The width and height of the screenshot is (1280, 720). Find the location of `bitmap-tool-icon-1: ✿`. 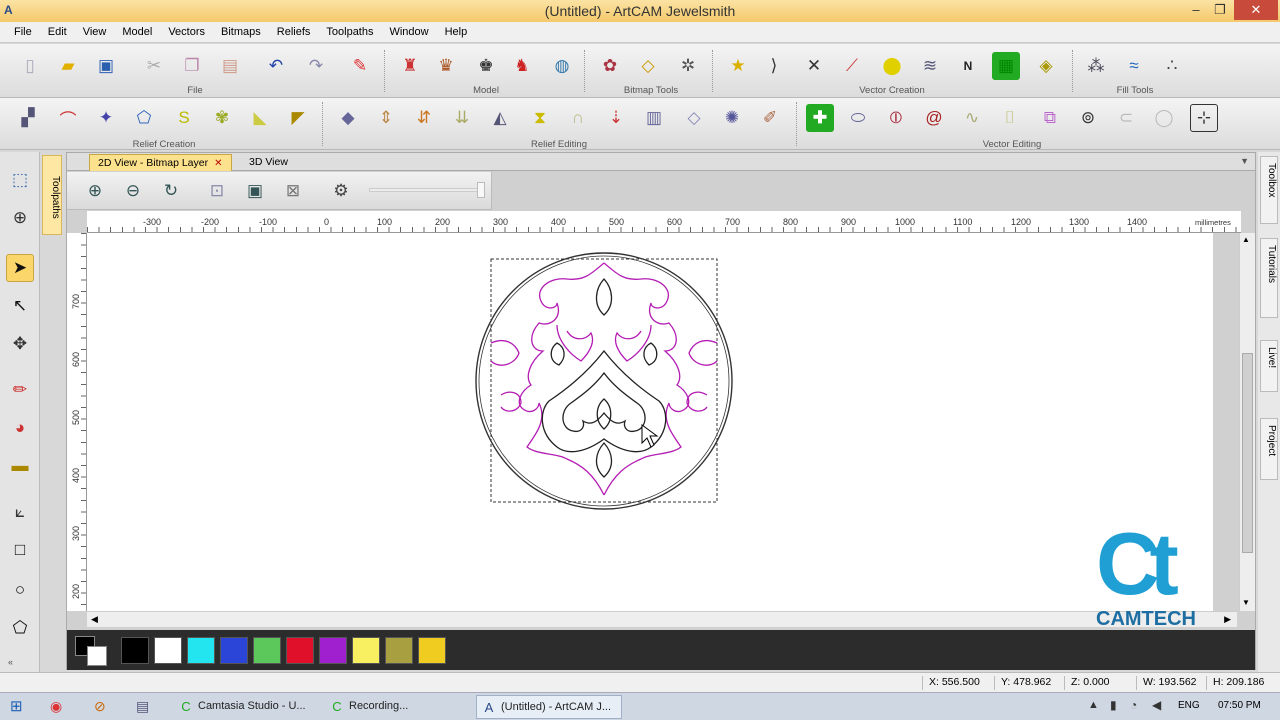

bitmap-tool-icon-1: ✿ is located at coordinates (610, 66).